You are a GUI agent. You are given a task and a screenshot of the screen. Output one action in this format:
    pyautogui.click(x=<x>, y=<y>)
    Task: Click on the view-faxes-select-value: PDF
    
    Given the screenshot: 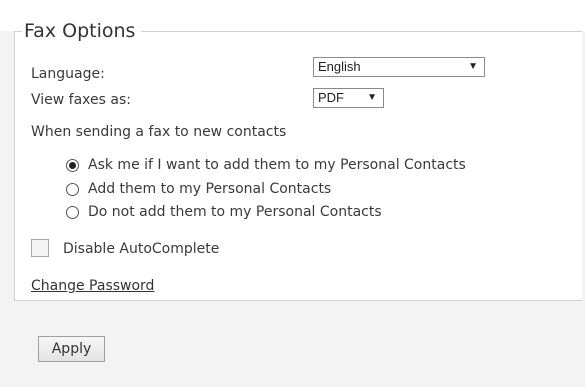 What is the action you would take?
    pyautogui.click(x=331, y=97)
    